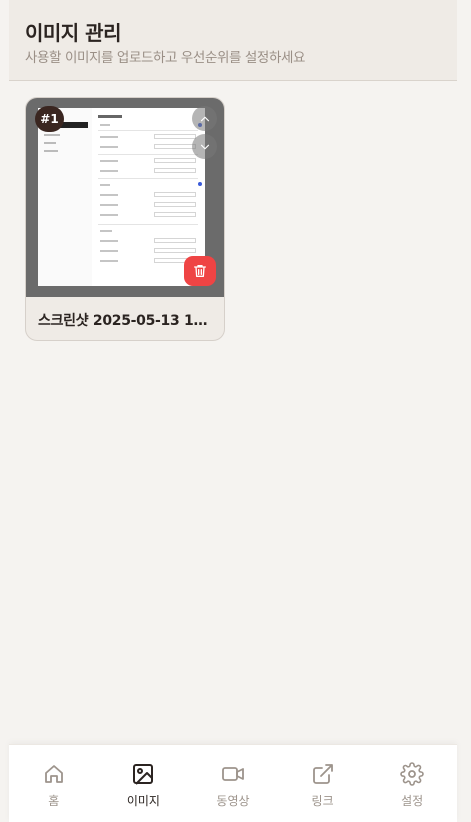 Image resolution: width=471 pixels, height=822 pixels. I want to click on nav-item-link: 링크, so click(323, 783).